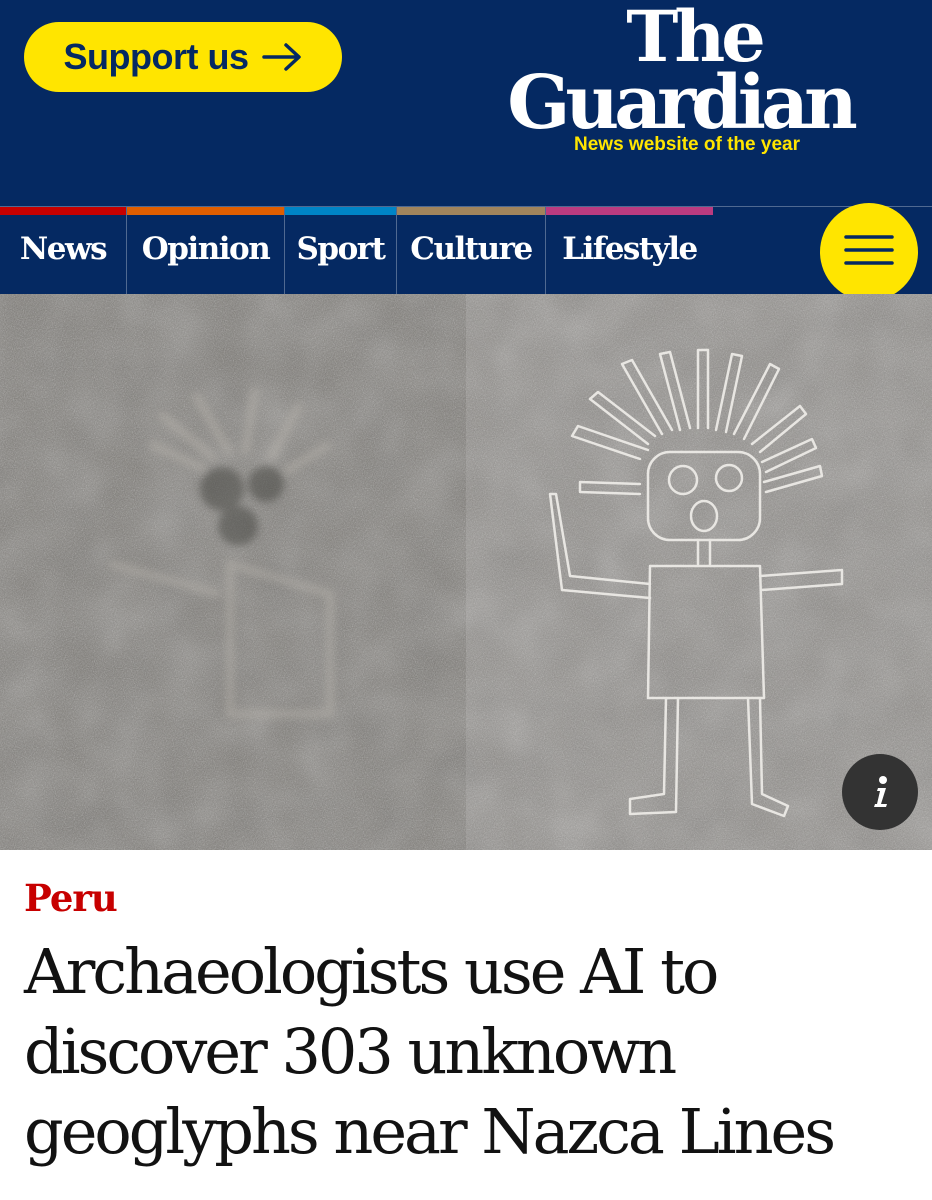 This screenshot has height=1200, width=932. Describe the element at coordinates (71, 898) in the screenshot. I see `section-kicker-link: Peru` at that location.